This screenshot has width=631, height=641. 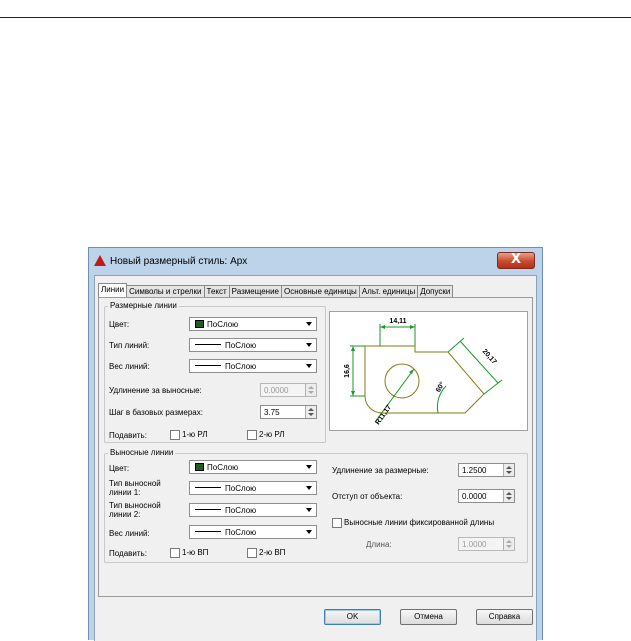 What do you see at coordinates (288, 390) in the screenshot?
I see `dim-extend-spinner: 0.0000` at bounding box center [288, 390].